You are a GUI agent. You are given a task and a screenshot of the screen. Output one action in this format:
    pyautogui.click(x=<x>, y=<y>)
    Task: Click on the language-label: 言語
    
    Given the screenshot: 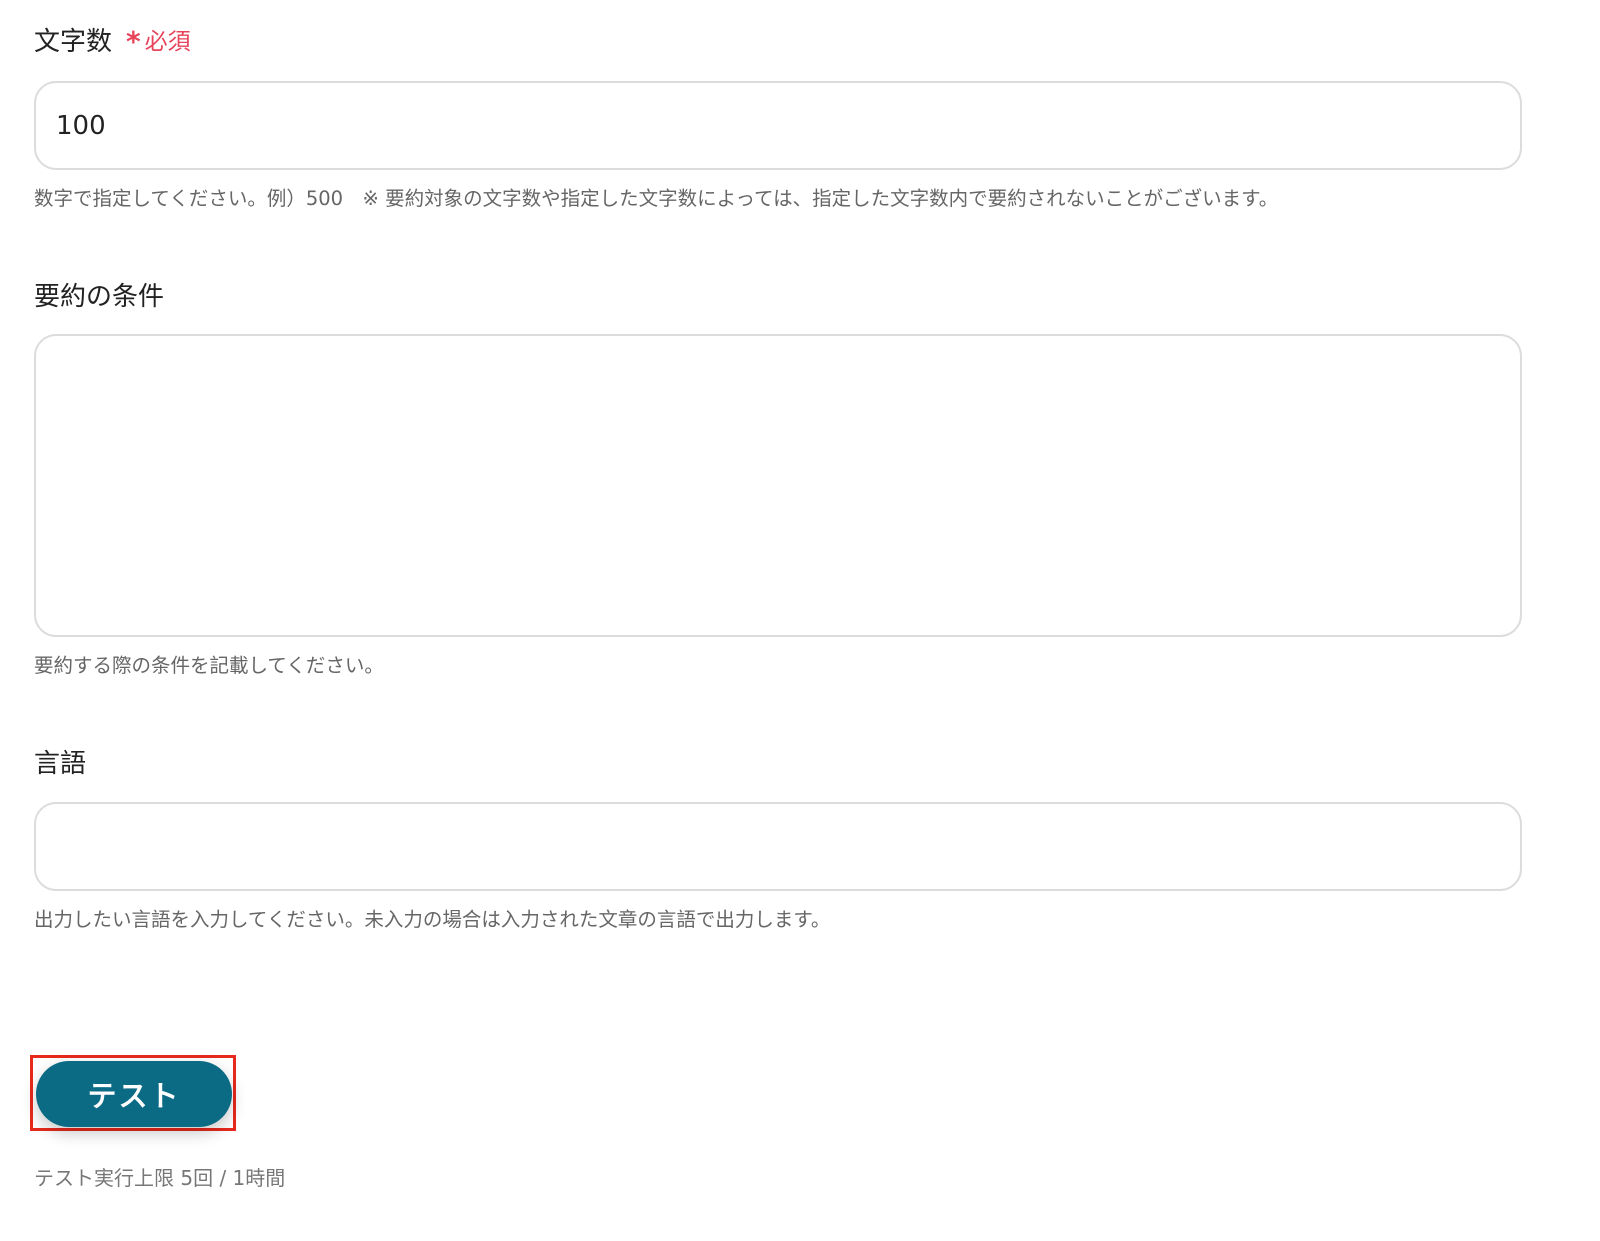 What is the action you would take?
    pyautogui.click(x=60, y=764)
    